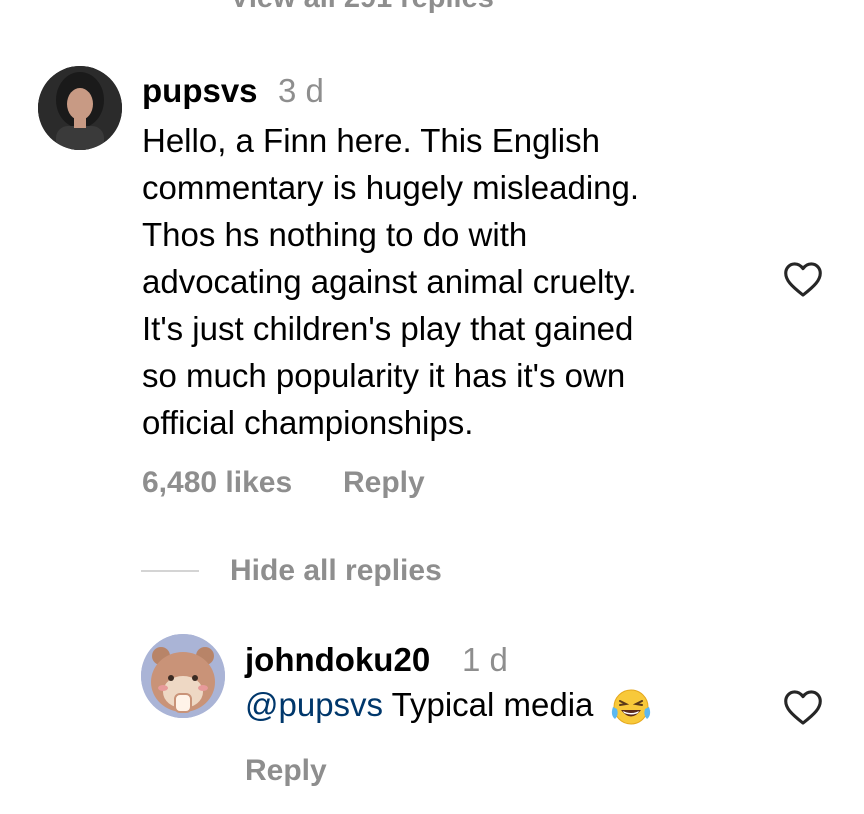 The width and height of the screenshot is (864, 814). Describe the element at coordinates (170, 571) in the screenshot. I see `replies-divider-line` at that location.